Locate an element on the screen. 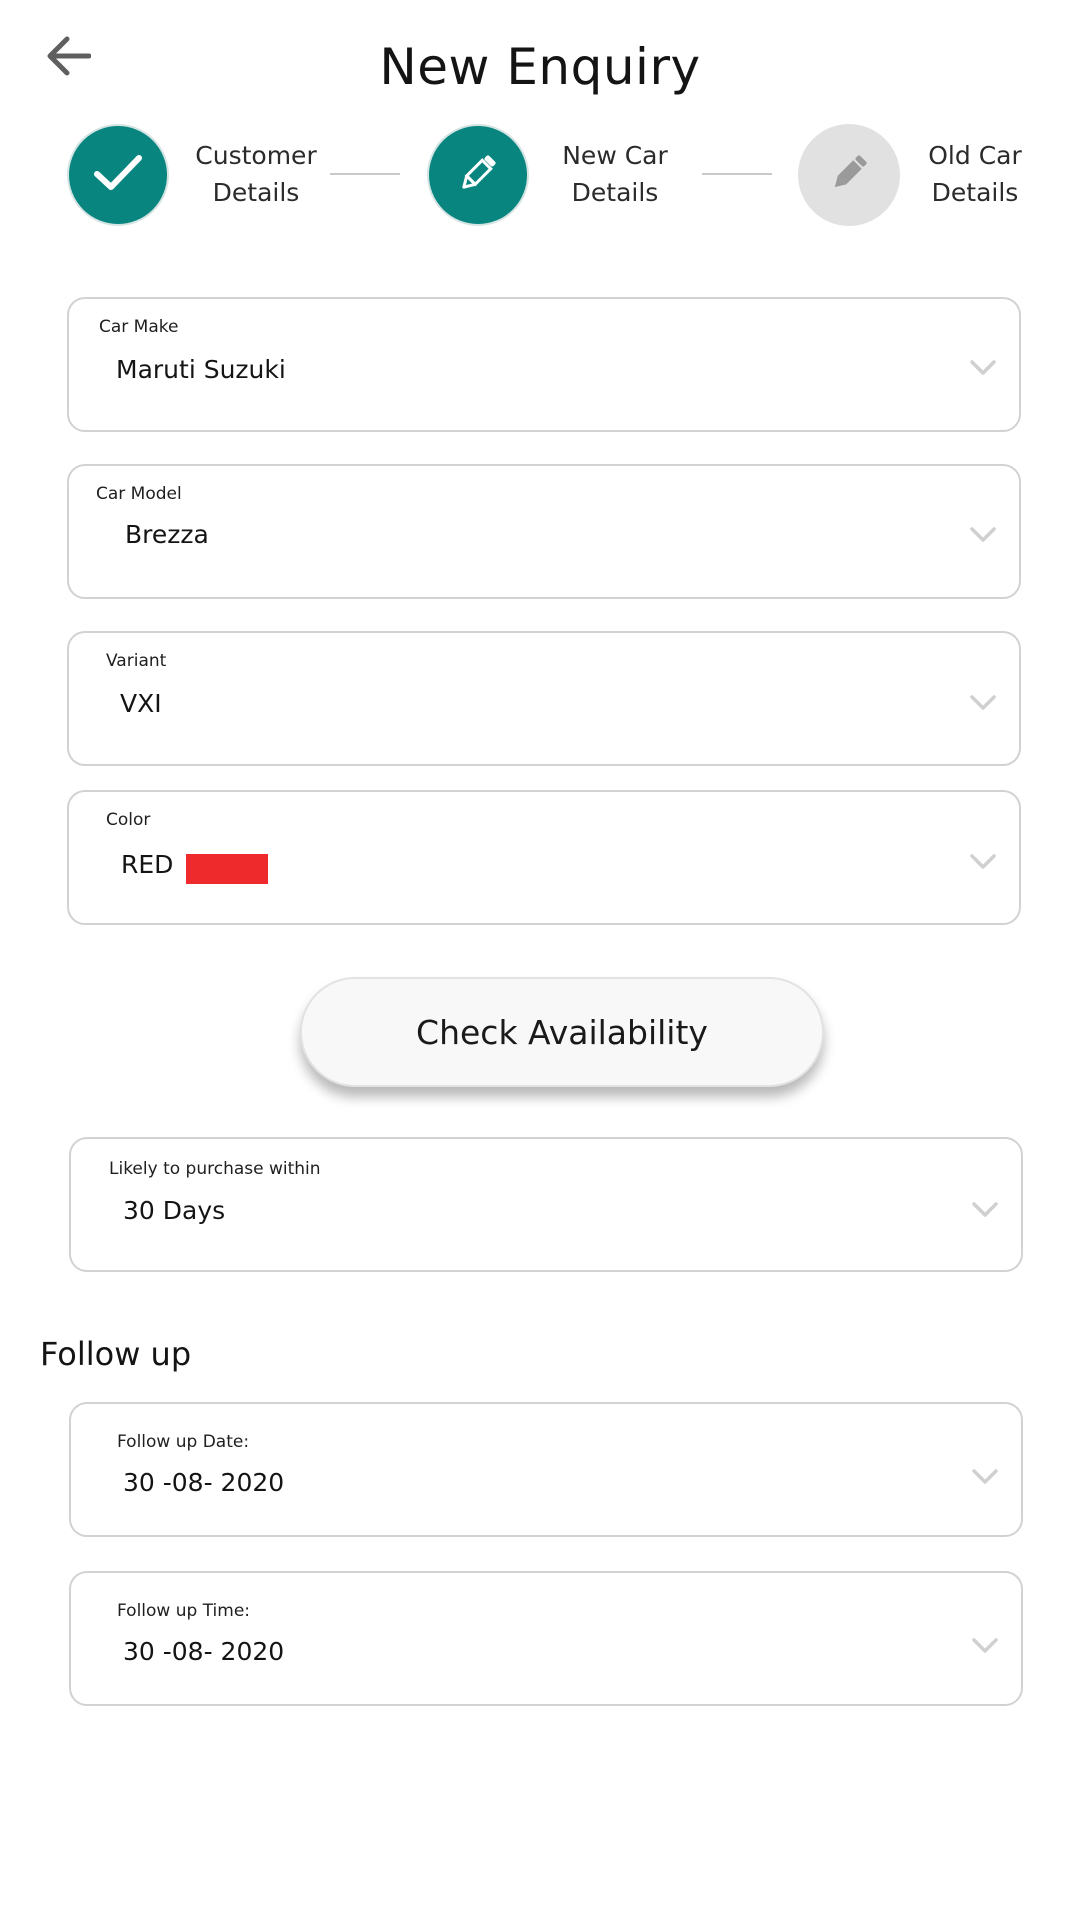 The image size is (1080, 1920). step-new-car-details is located at coordinates (478, 175).